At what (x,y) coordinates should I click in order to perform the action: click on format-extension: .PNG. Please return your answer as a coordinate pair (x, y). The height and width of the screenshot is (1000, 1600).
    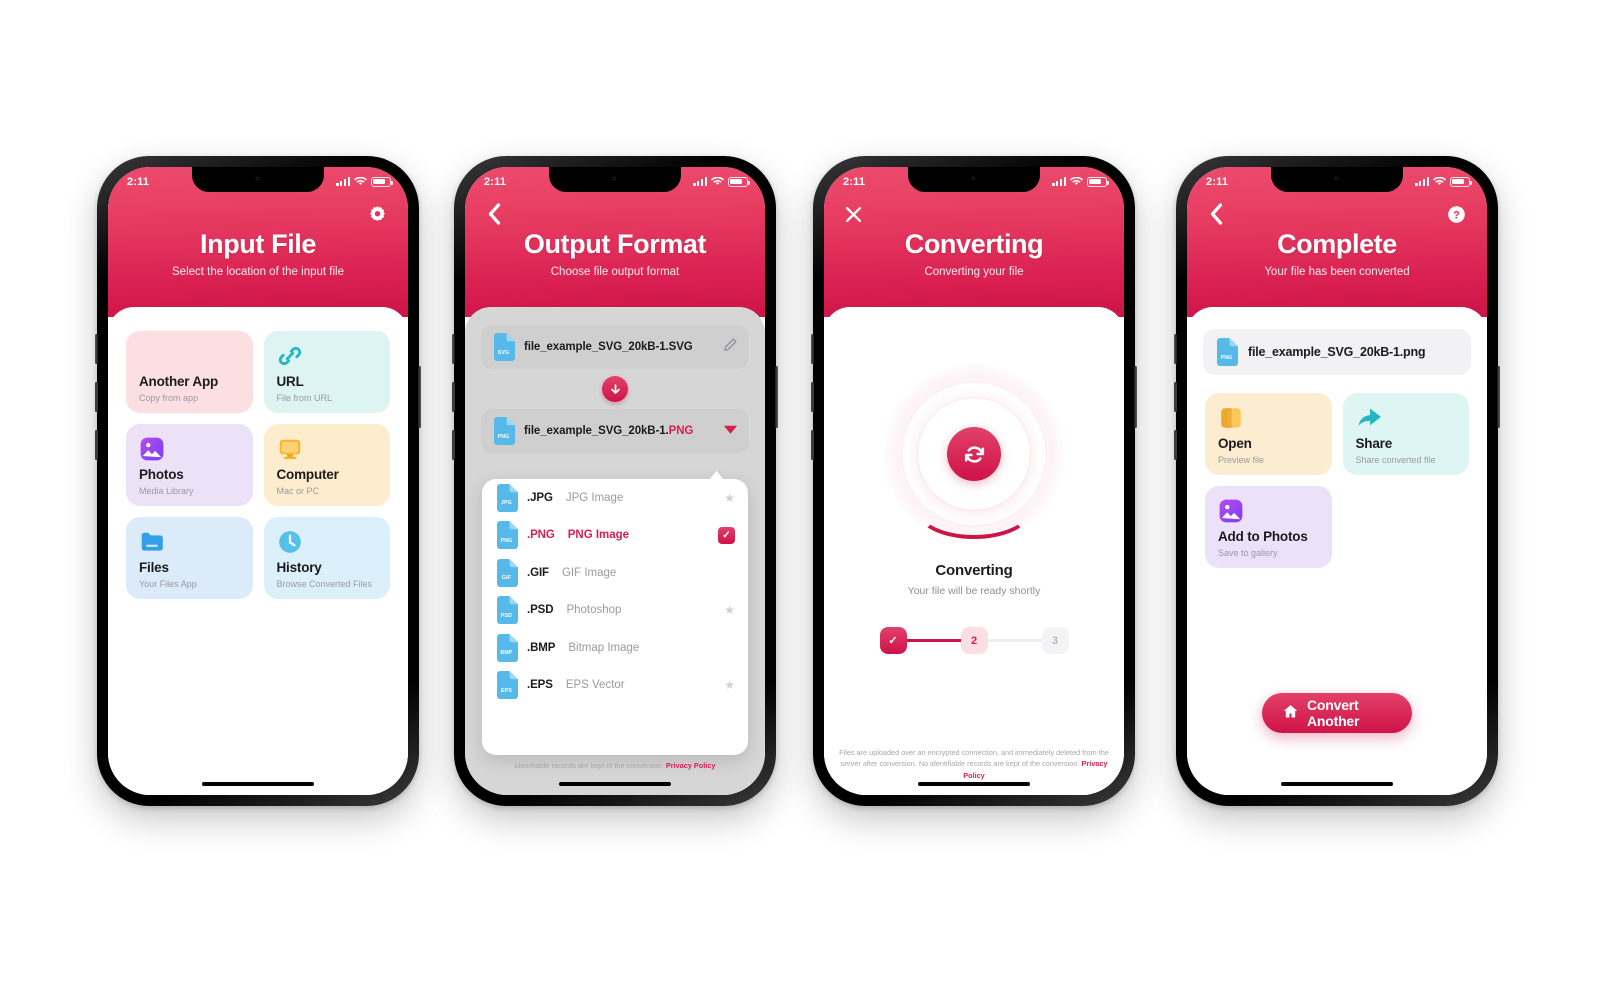
    Looking at the image, I should click on (541, 535).